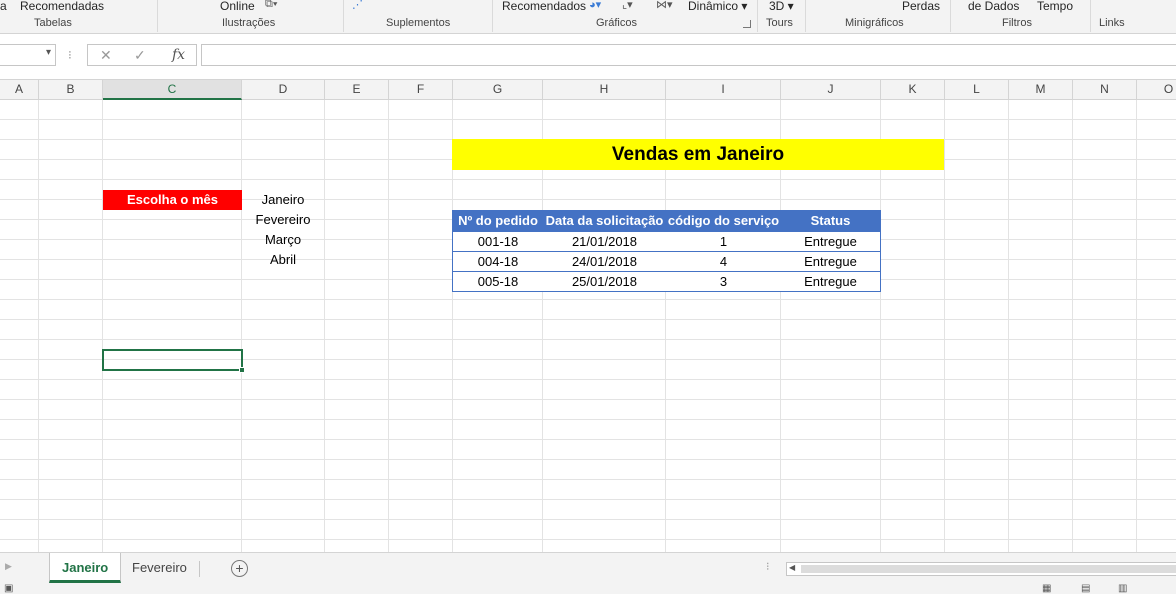 The image size is (1176, 594). Describe the element at coordinates (723, 262) in the screenshot. I see `cell-service-code: 4` at that location.